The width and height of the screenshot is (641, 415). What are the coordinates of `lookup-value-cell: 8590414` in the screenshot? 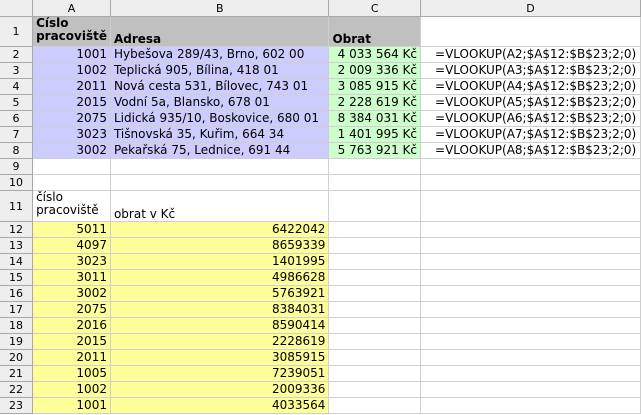 It's located at (220, 325).